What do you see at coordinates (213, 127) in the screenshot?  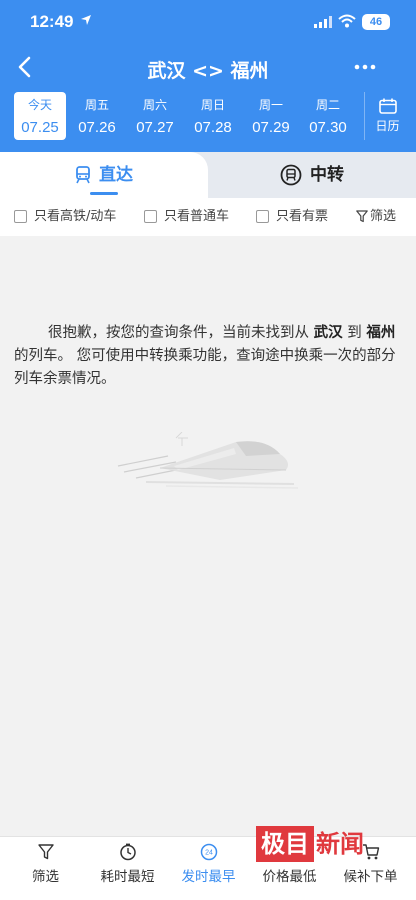 I see `date-number: 07.28` at bounding box center [213, 127].